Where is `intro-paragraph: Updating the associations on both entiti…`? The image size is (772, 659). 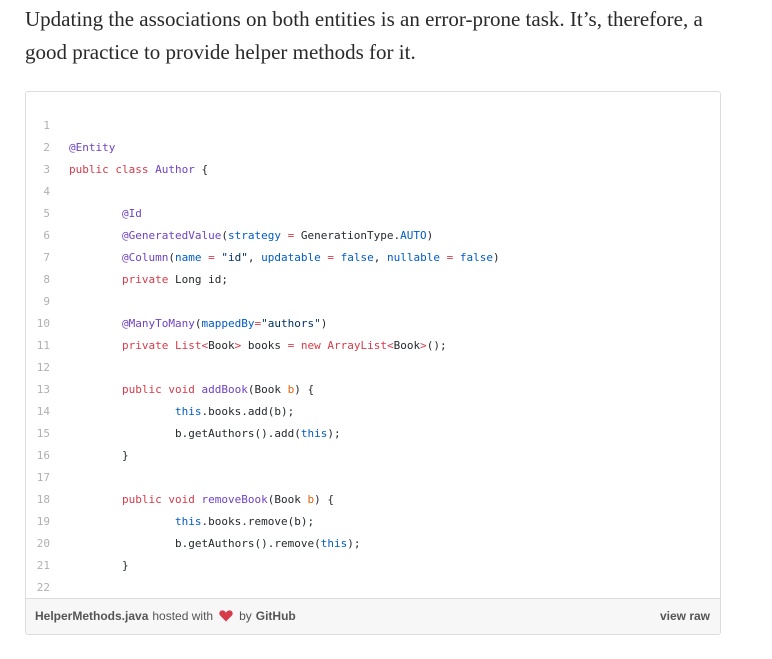
intro-paragraph: Updating the associations on both entiti… is located at coordinates (364, 35).